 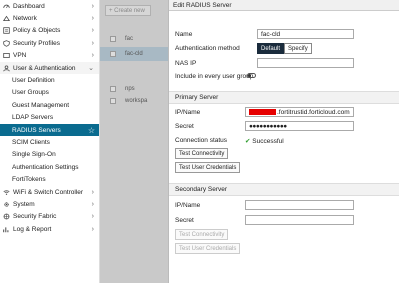 What do you see at coordinates (6, 68) in the screenshot?
I see `user-icon` at bounding box center [6, 68].